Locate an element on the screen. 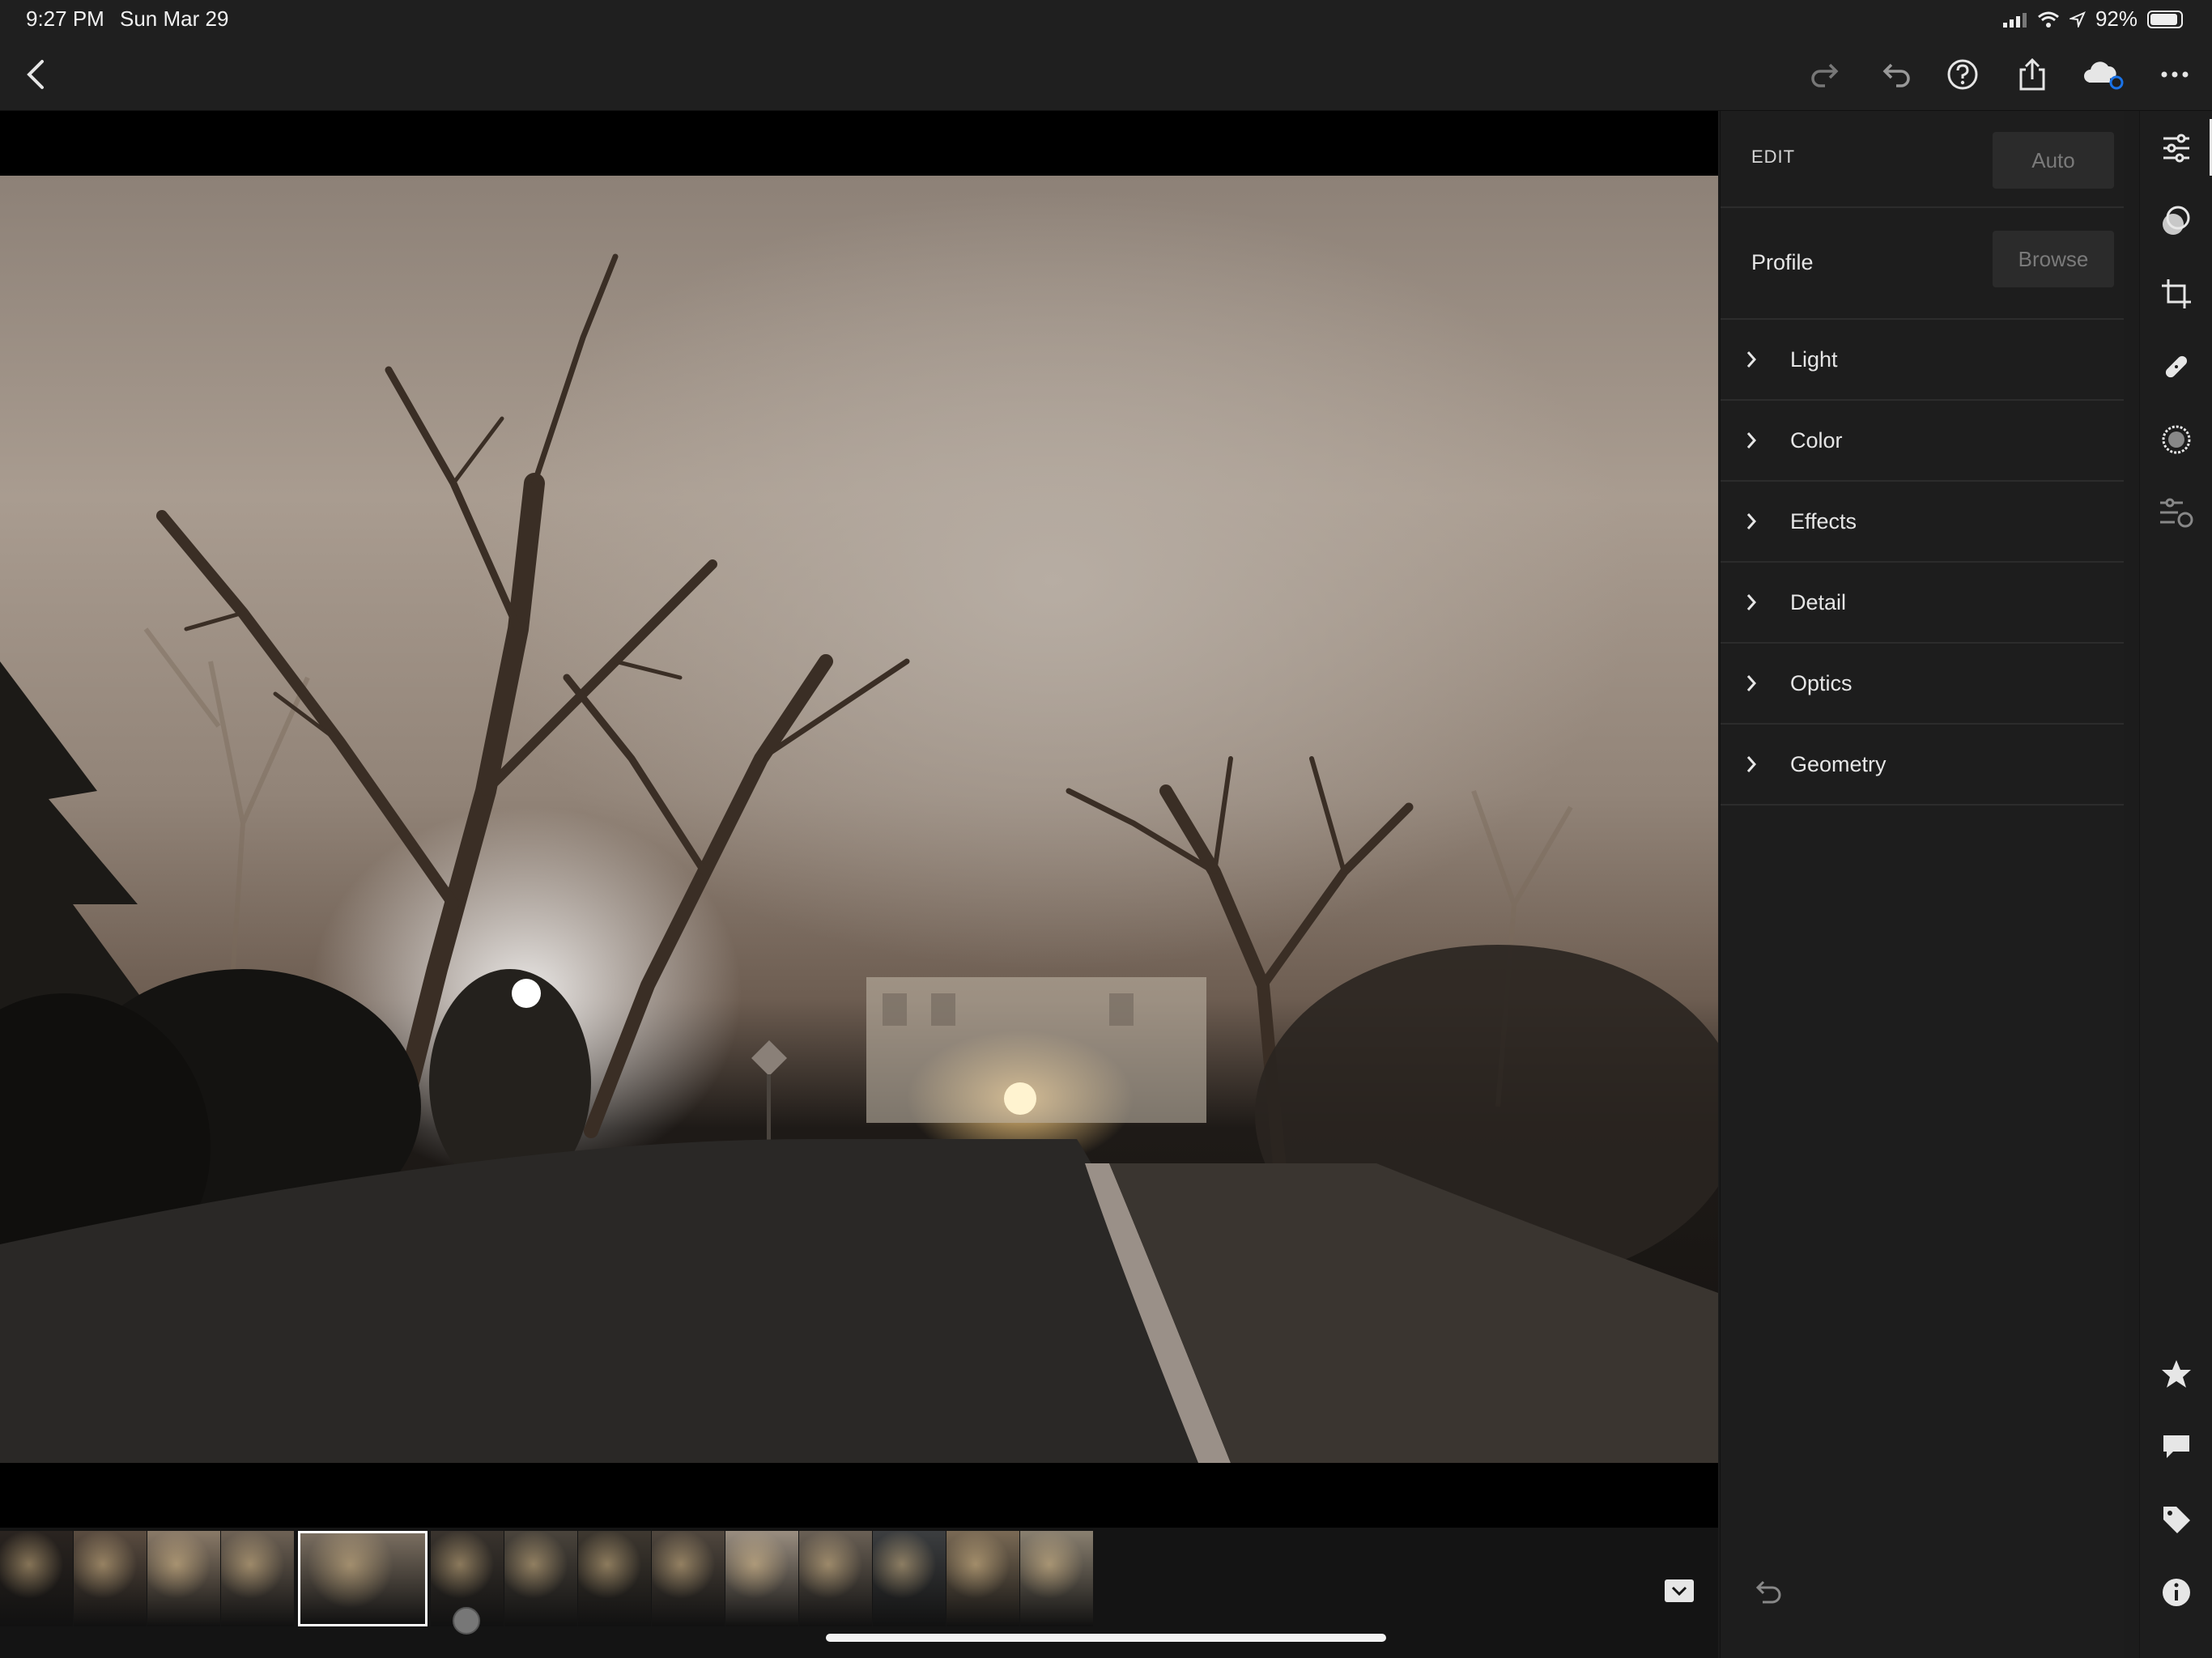  location-icon is located at coordinates (2078, 19).